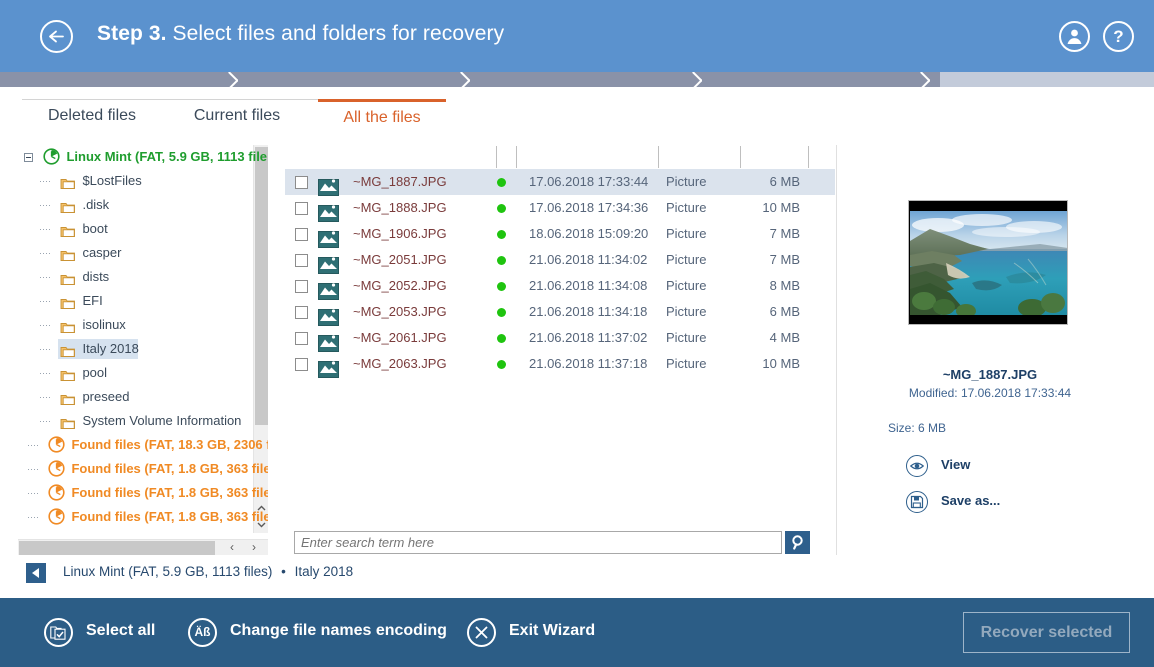  Describe the element at coordinates (143, 445) in the screenshot. I see `tree-item-found-files-1: Found files (FAT, 18.3 GB, 2306 fi` at that location.